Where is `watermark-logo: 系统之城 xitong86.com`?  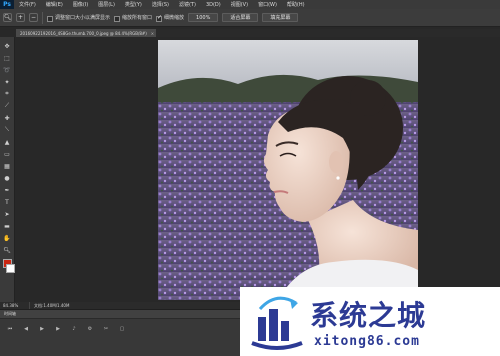 watermark-logo: 系统之城 xitong86.com is located at coordinates (370, 321).